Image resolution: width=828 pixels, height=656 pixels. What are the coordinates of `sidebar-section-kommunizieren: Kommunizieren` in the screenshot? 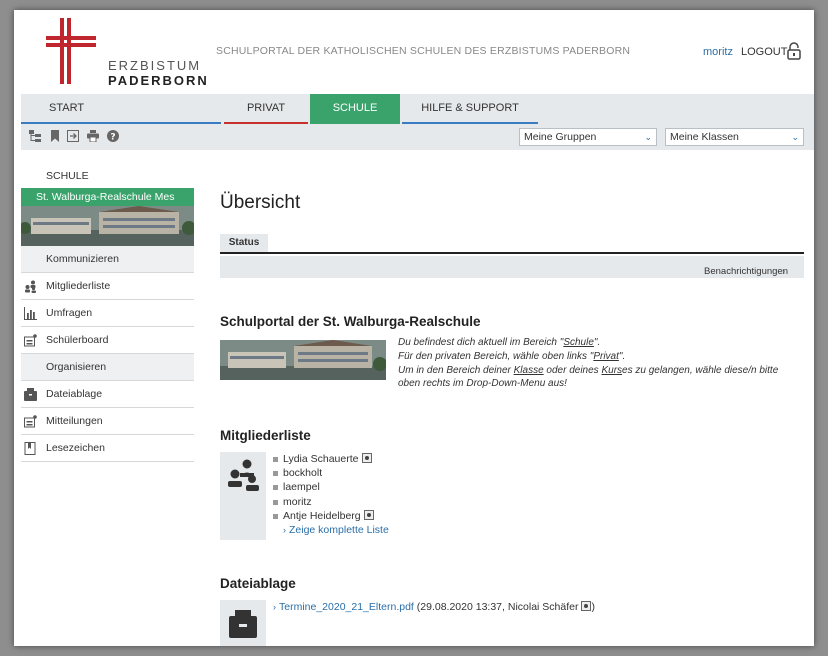 It's located at (107, 259).